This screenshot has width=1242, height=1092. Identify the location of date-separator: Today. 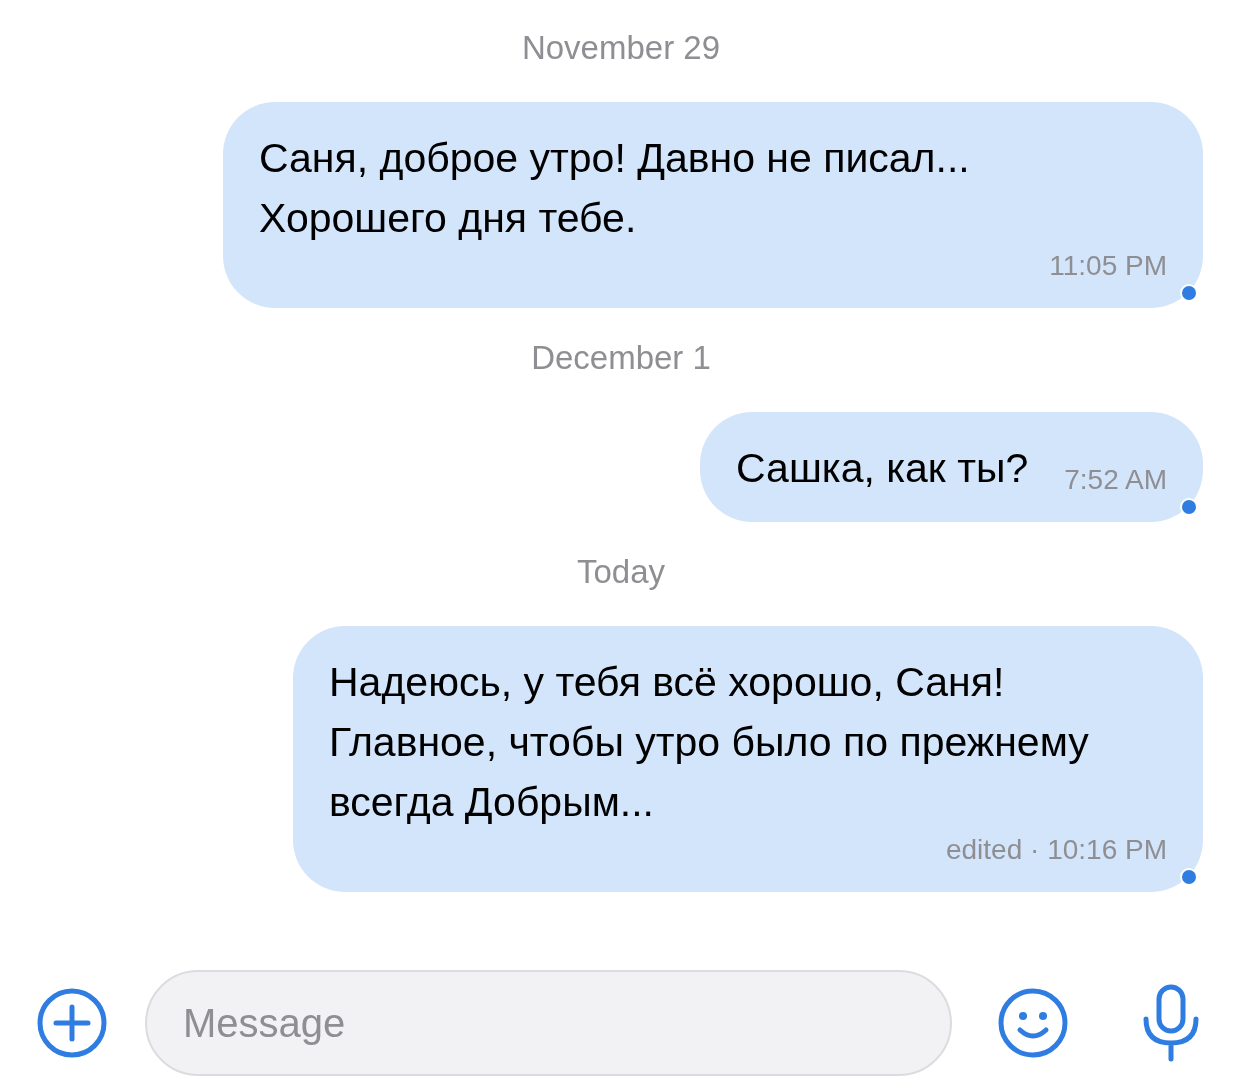
(621, 572).